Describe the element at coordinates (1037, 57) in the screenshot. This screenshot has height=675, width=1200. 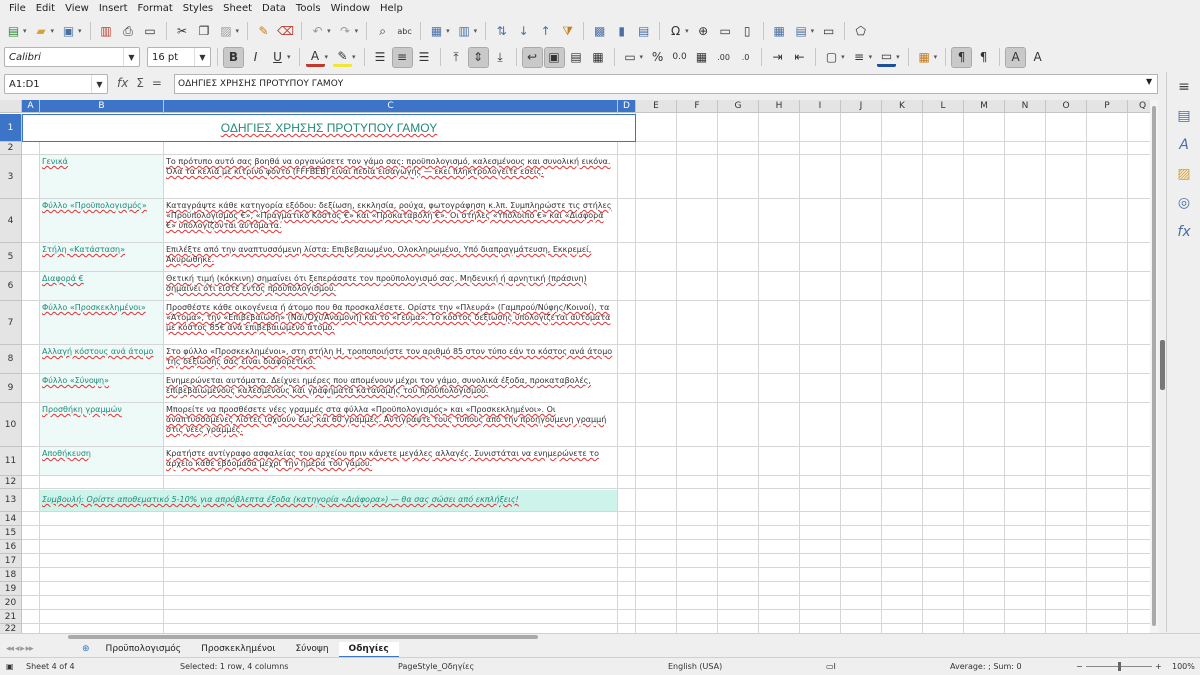
I see `text-orientation-vertical-icon: A` at that location.